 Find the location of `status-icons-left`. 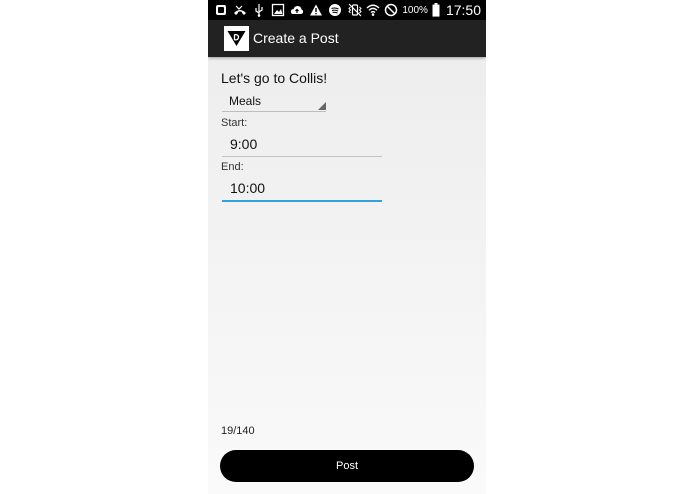

status-icons-left is located at coordinates (278, 10).